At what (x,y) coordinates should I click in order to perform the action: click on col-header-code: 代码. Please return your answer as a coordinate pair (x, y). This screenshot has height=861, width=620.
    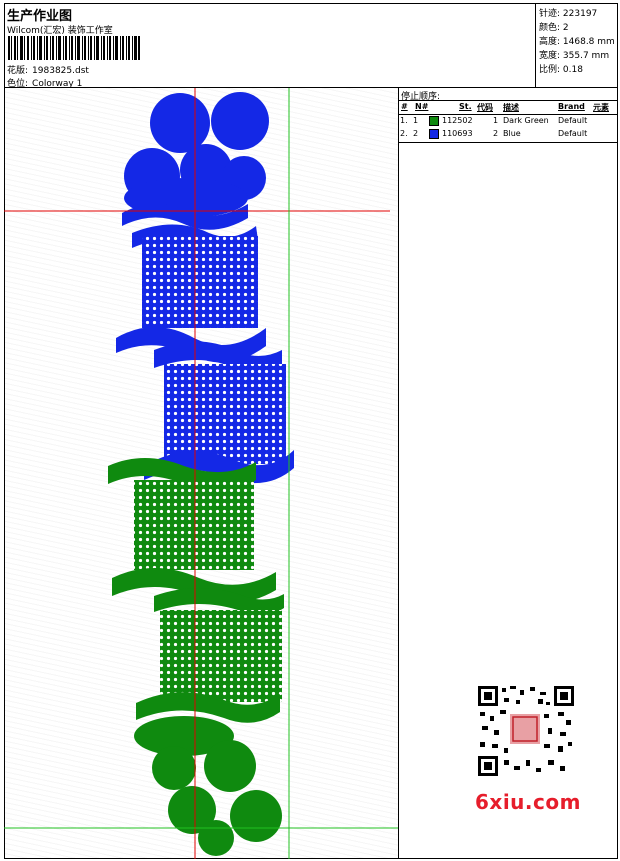
    Looking at the image, I should click on (485, 107).